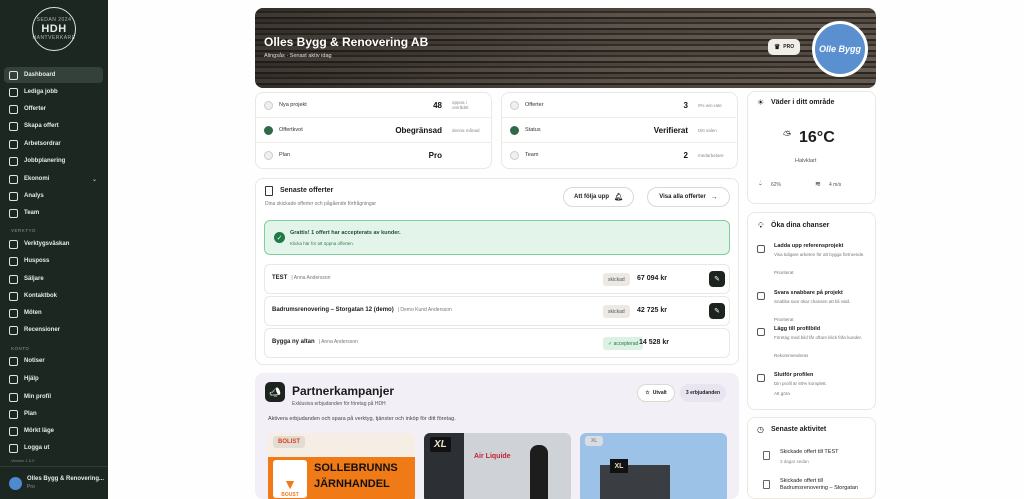  I want to click on nav-label: Husposs, so click(37, 261).